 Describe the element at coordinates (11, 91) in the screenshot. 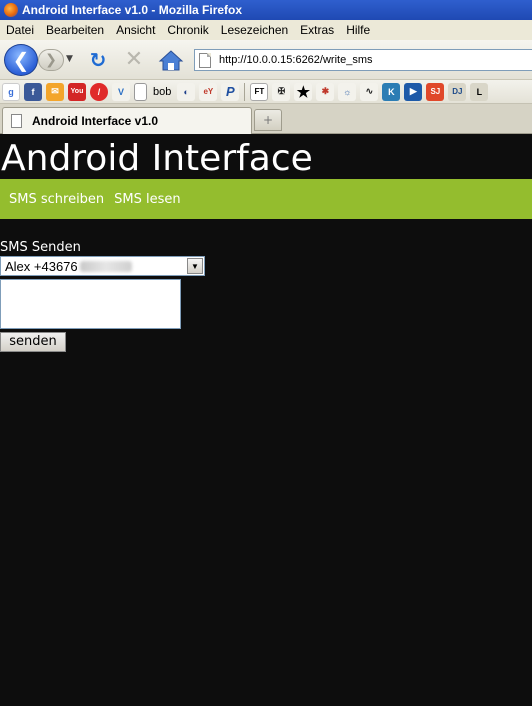

I see `google-icon: g` at that location.